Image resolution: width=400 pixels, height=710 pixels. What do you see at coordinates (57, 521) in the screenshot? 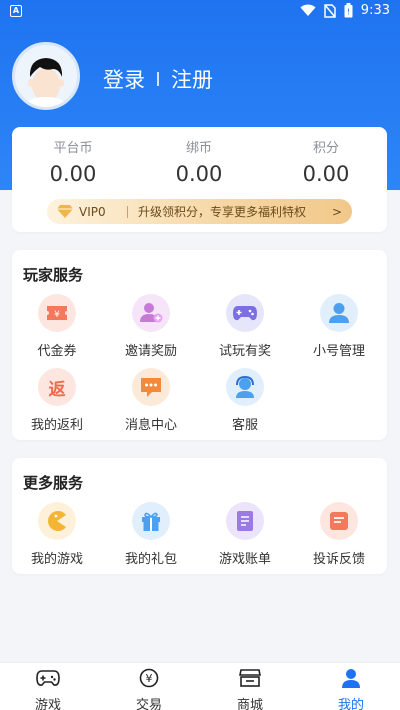
I see `pacman-icon` at bounding box center [57, 521].